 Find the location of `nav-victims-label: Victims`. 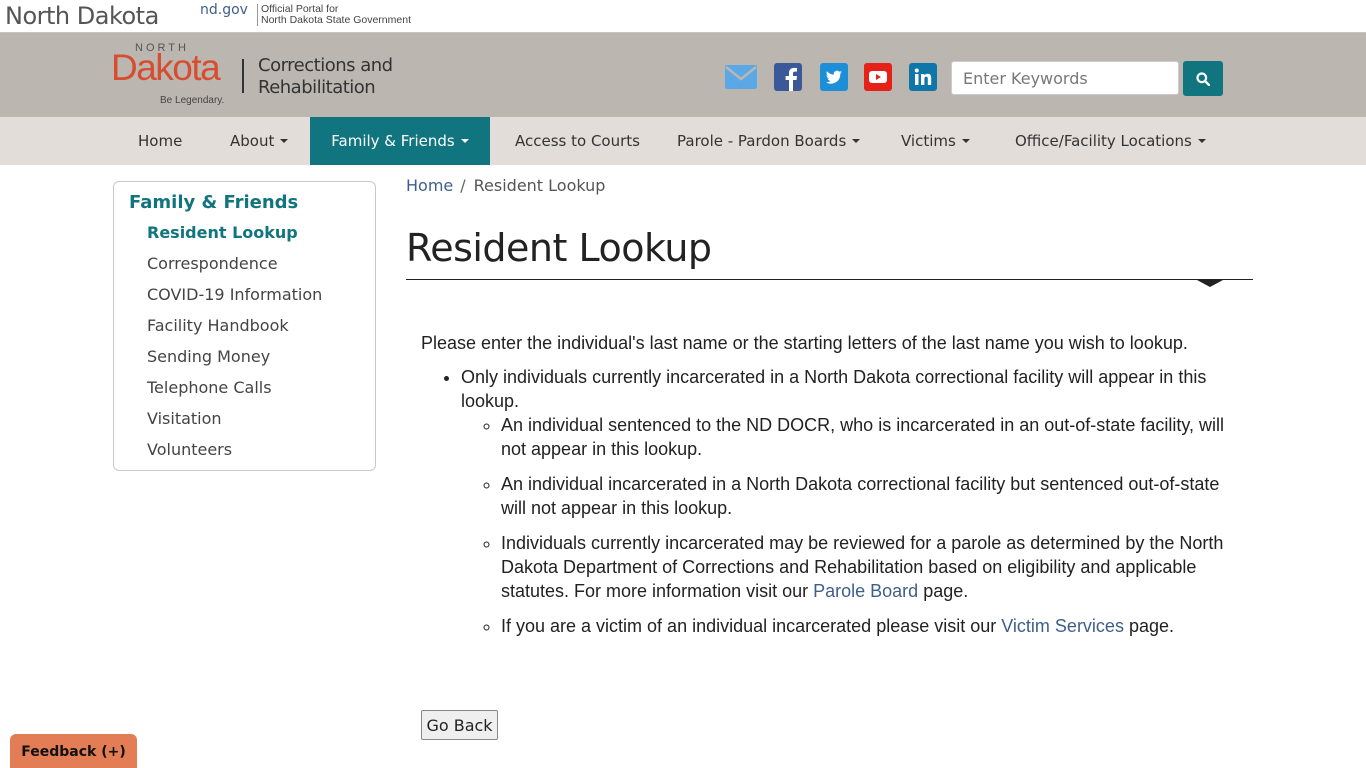

nav-victims-label: Victims is located at coordinates (928, 141).